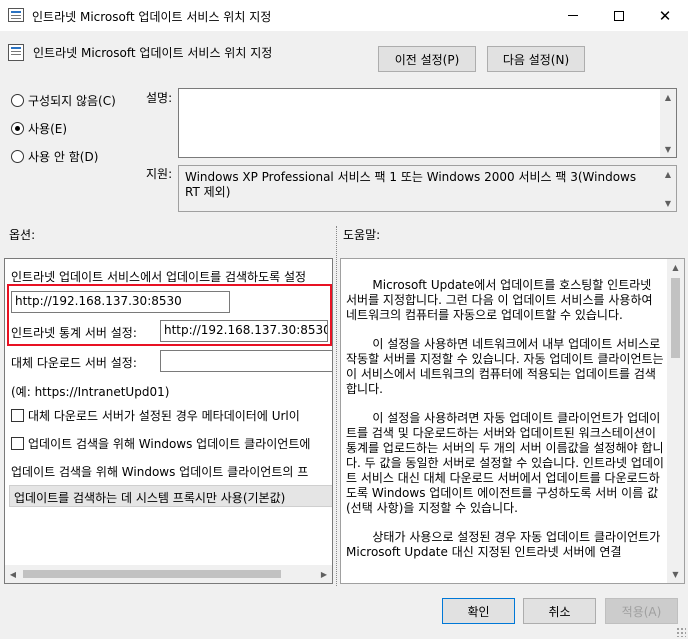 The image size is (688, 639). What do you see at coordinates (16, 15) in the screenshot?
I see `policy-app-icon` at bounding box center [16, 15].